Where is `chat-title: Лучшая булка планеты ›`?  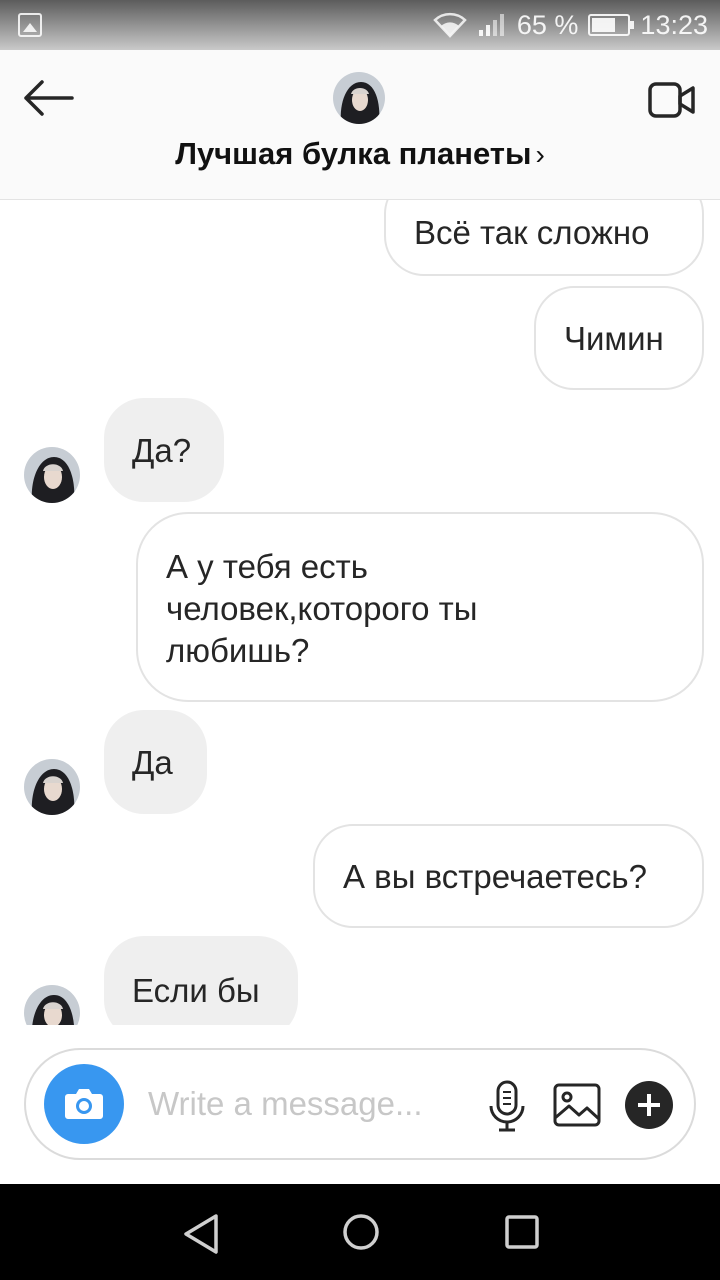
chat-title: Лучшая булка планеты › is located at coordinates (360, 154).